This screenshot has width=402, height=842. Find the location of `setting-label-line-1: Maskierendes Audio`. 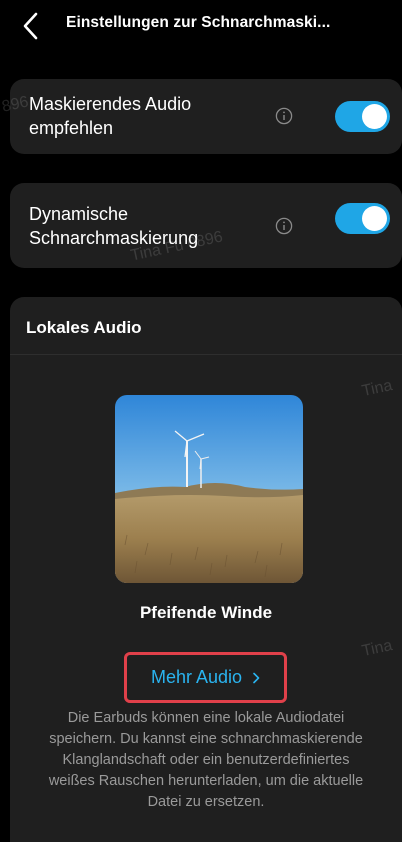

setting-label-line-1: Maskierendes Audio is located at coordinates (110, 104).